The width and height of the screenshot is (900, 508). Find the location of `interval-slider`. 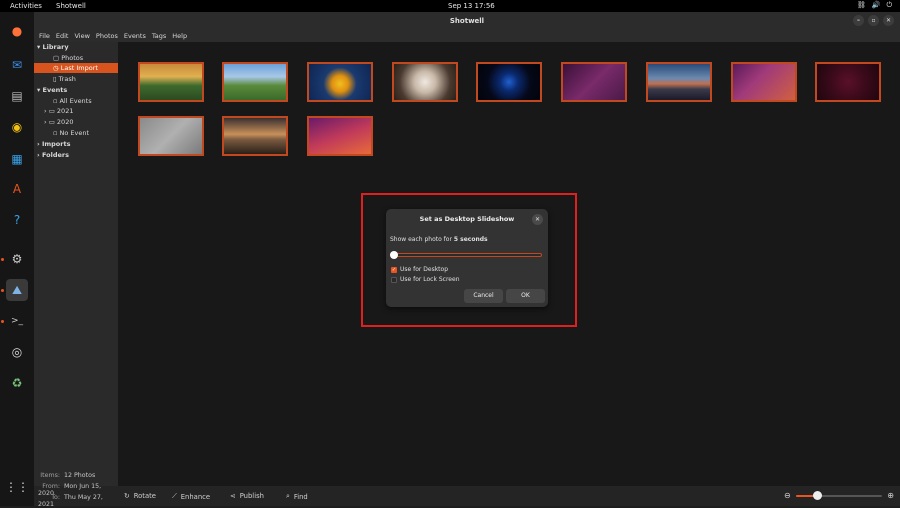

interval-slider is located at coordinates (466, 255).